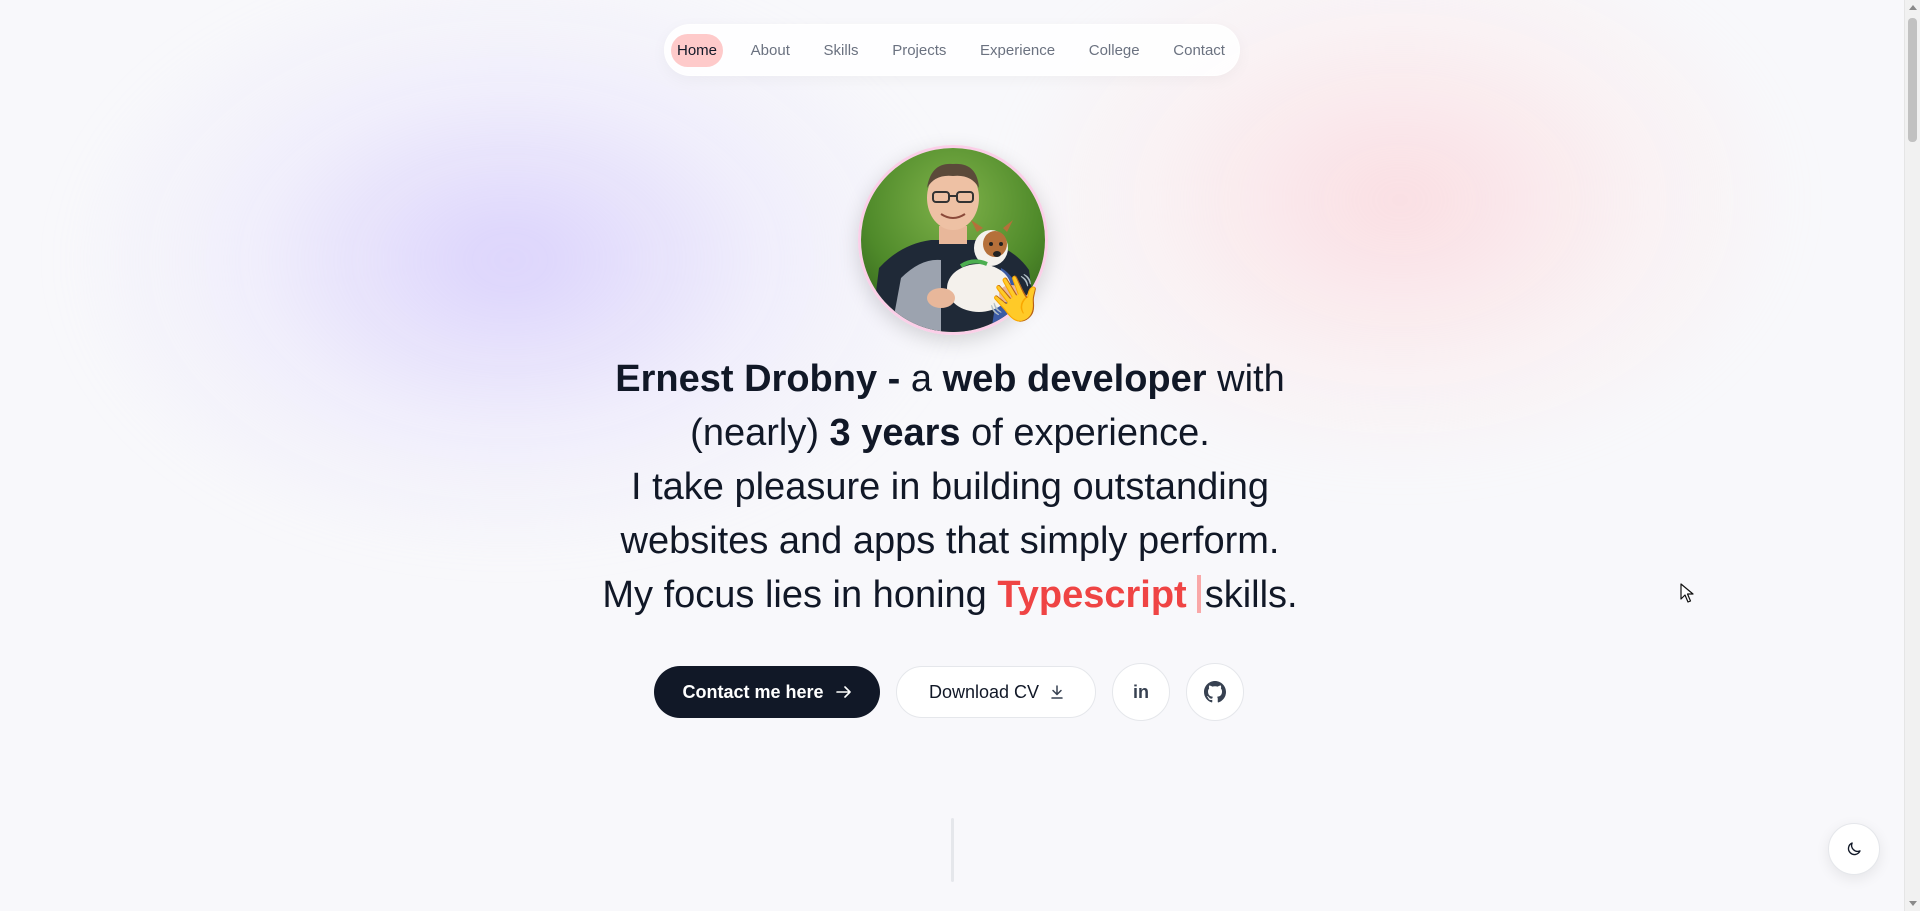  I want to click on contact-button: Contact me here, so click(767, 692).